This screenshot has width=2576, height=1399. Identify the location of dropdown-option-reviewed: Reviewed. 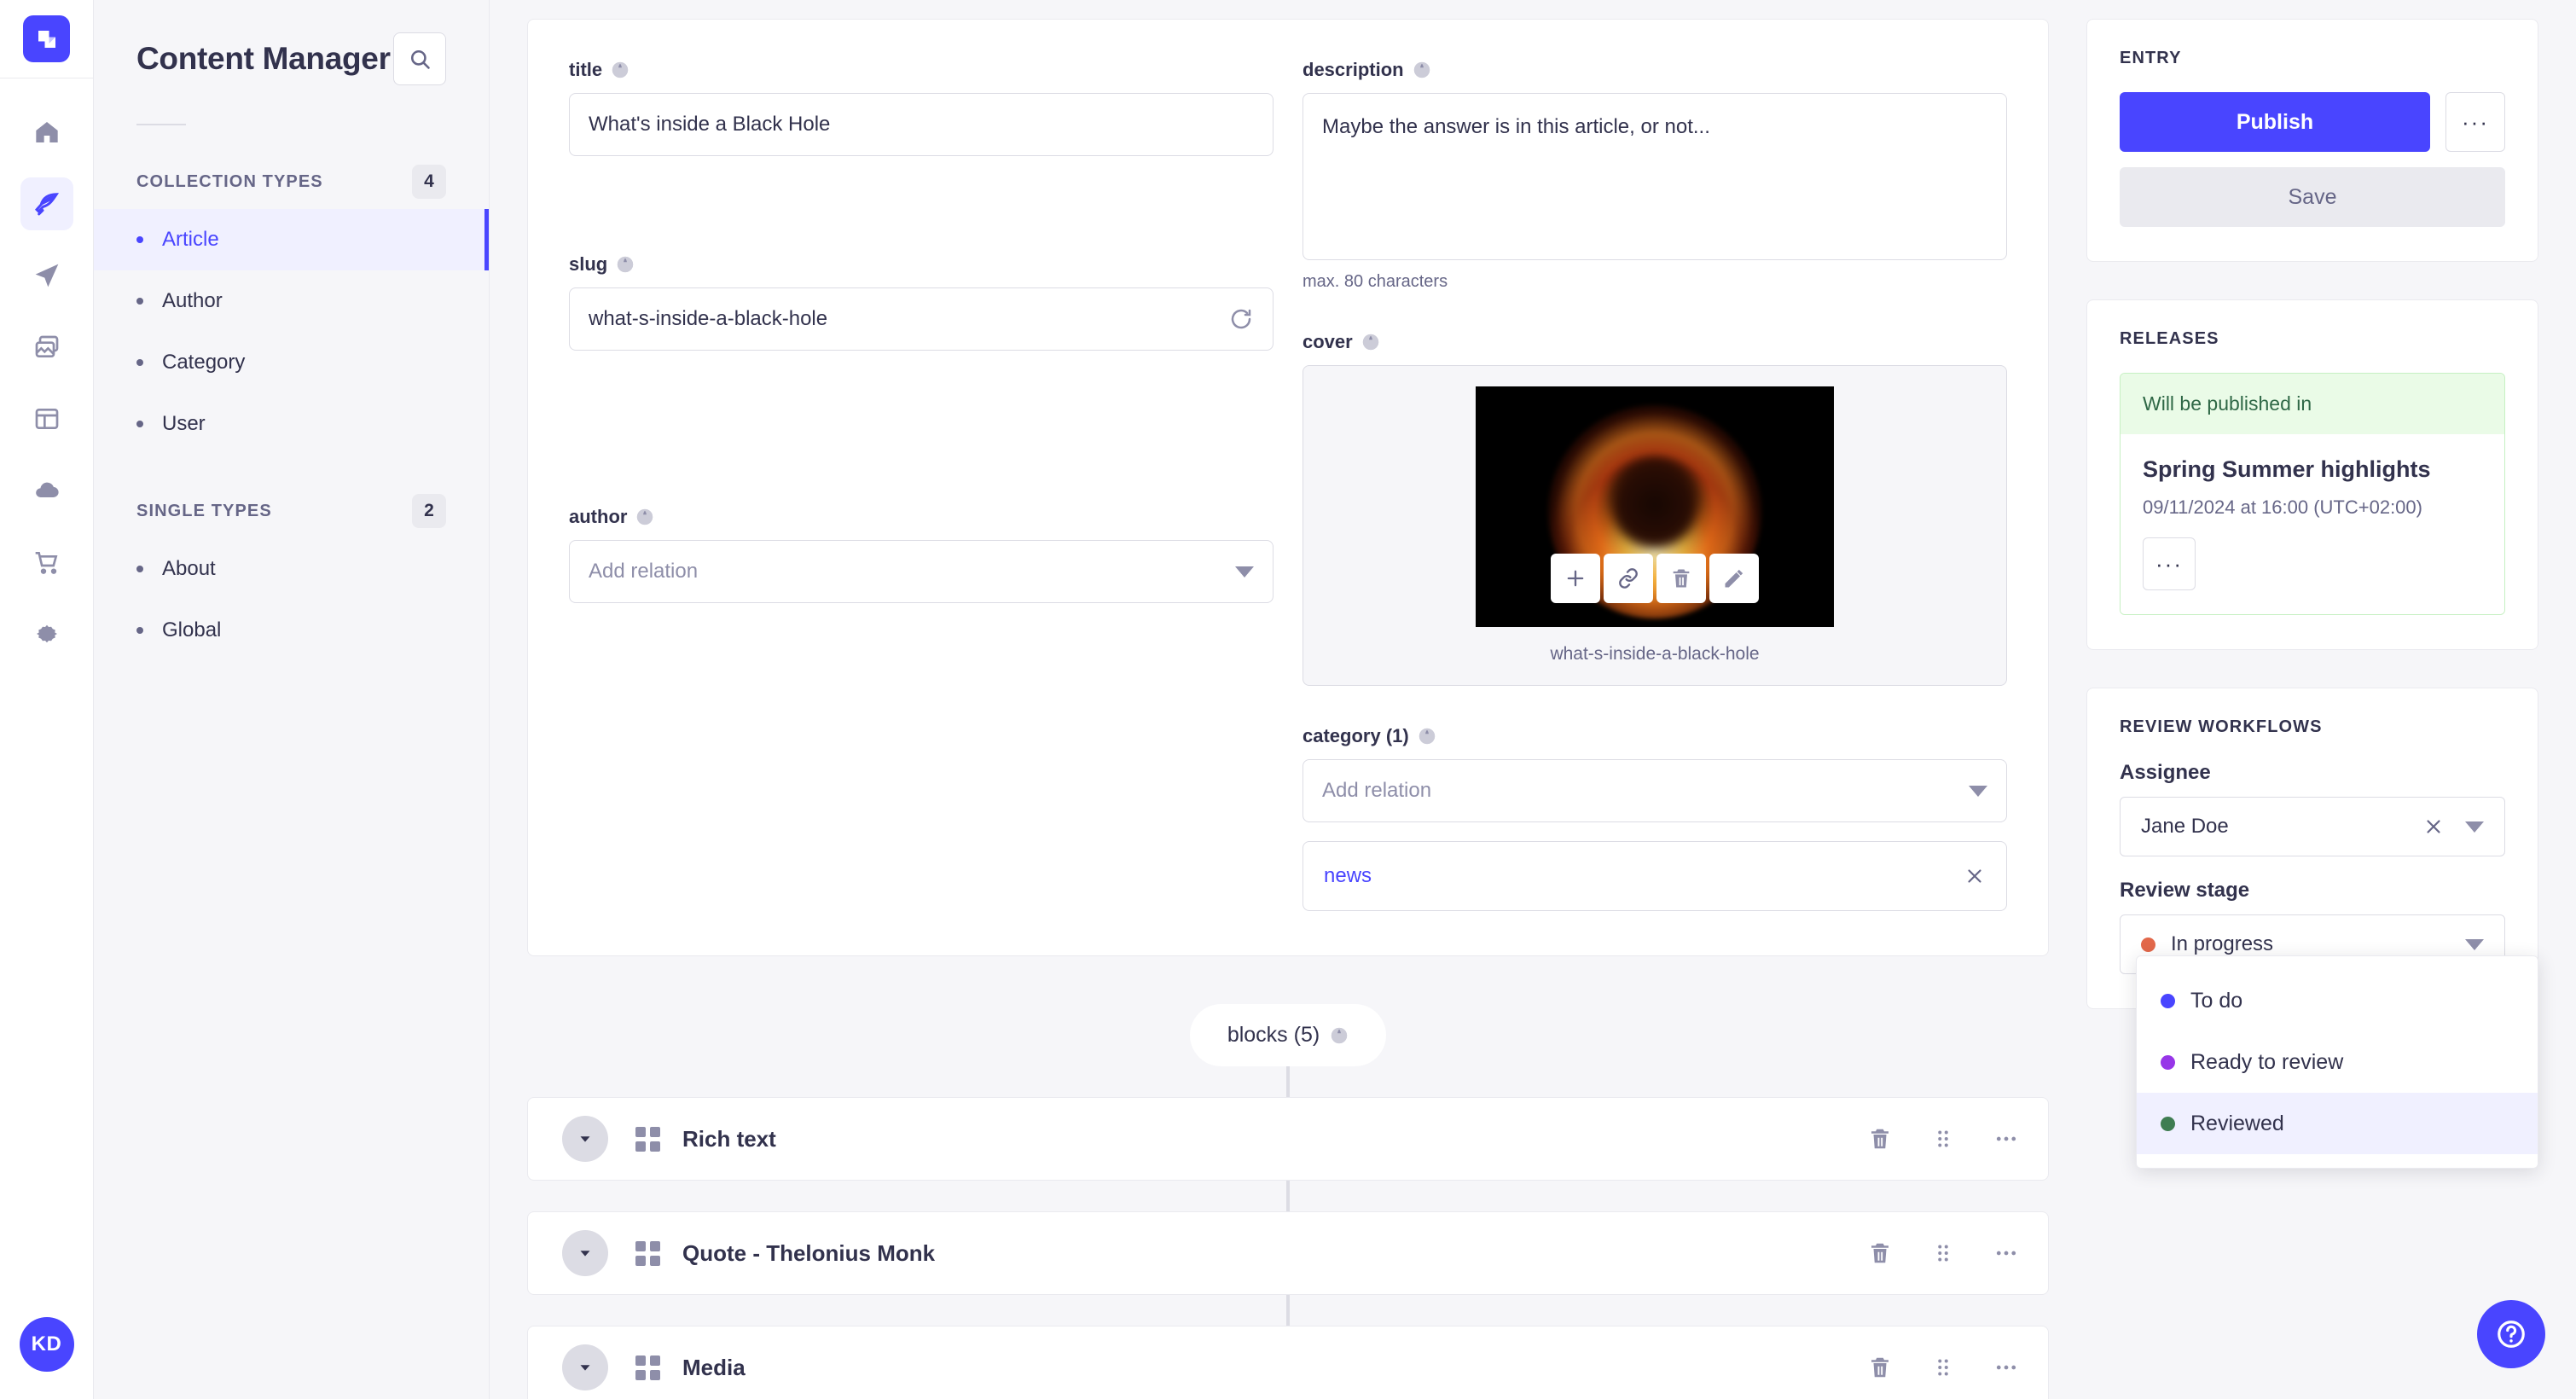
(2337, 1123).